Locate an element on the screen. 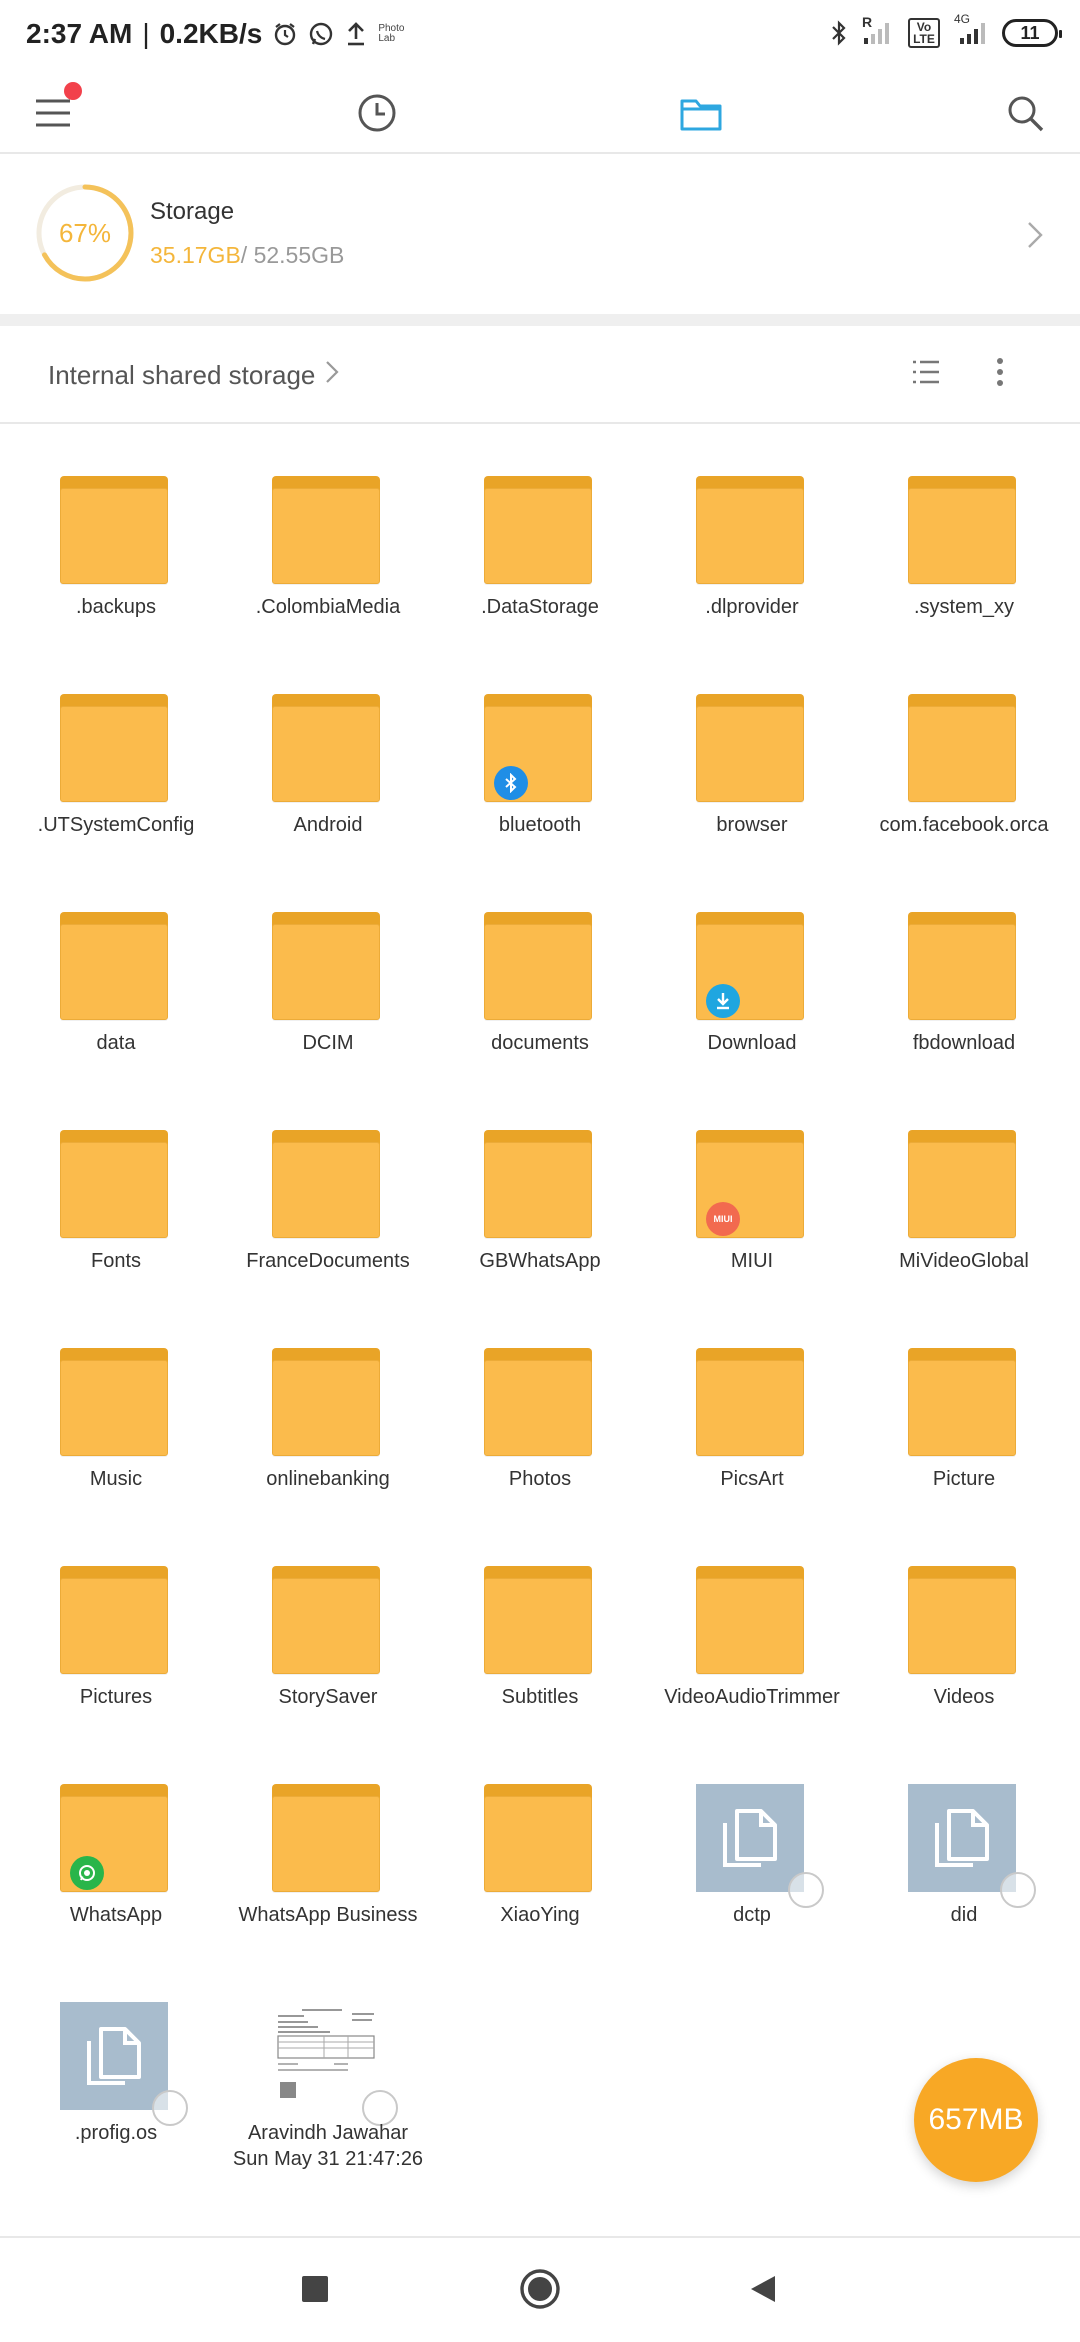 The image size is (1080, 2342). item-name-line: fbdownload is located at coordinates (964, 1043).